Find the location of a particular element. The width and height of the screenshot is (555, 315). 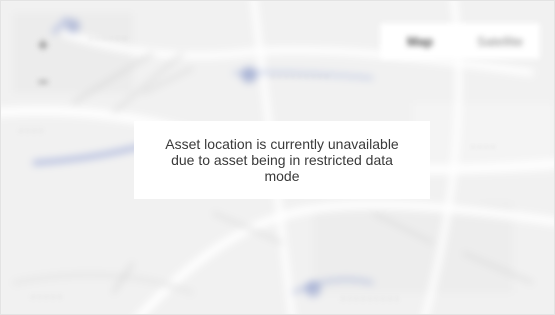

zoom-out-button: − is located at coordinates (43, 82).